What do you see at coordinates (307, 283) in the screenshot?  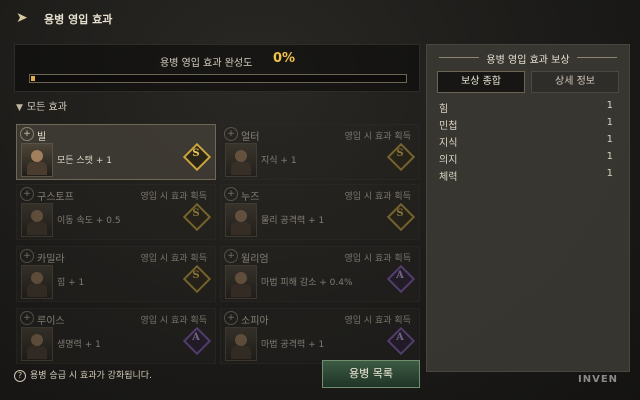 I see `effect-text: 마법 피해 감소 + 0.4%` at bounding box center [307, 283].